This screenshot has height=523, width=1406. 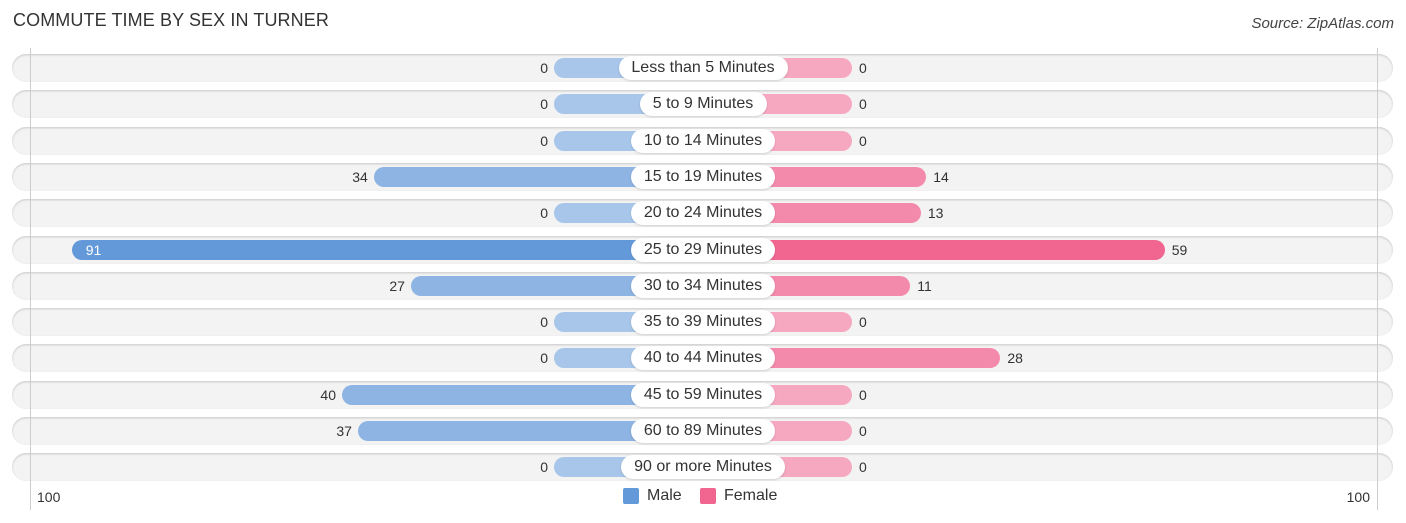 I want to click on legend-item-female: Female, so click(x=738, y=496).